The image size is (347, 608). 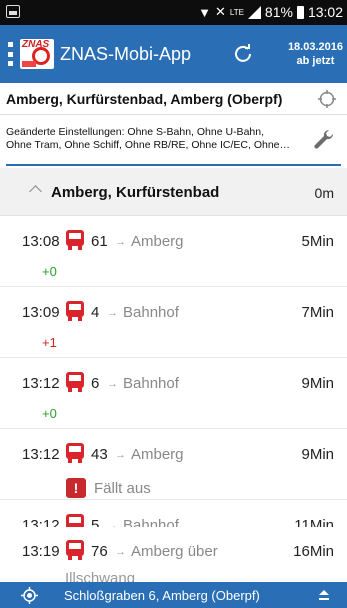 I want to click on battery-icon, so click(x=300, y=12).